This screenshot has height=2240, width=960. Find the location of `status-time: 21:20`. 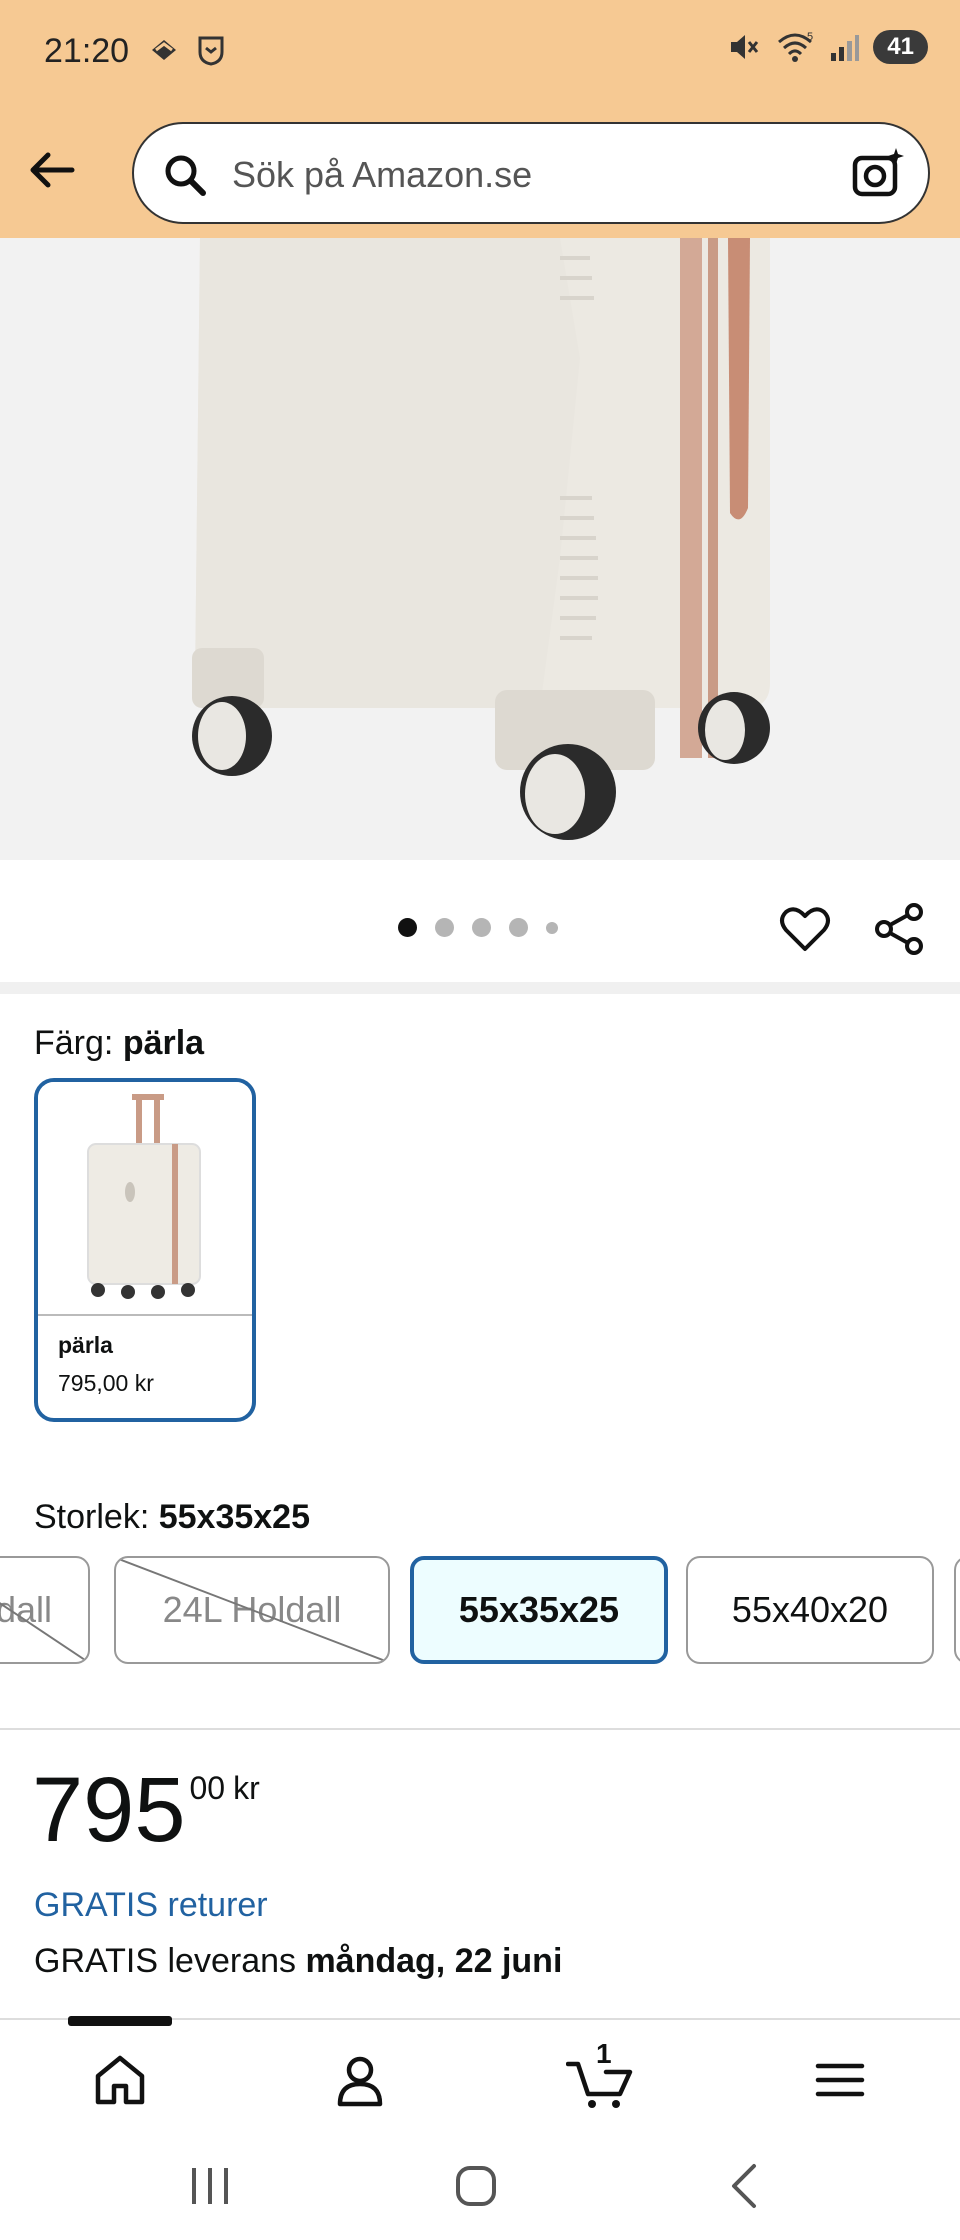

status-time: 21:20 is located at coordinates (87, 51).